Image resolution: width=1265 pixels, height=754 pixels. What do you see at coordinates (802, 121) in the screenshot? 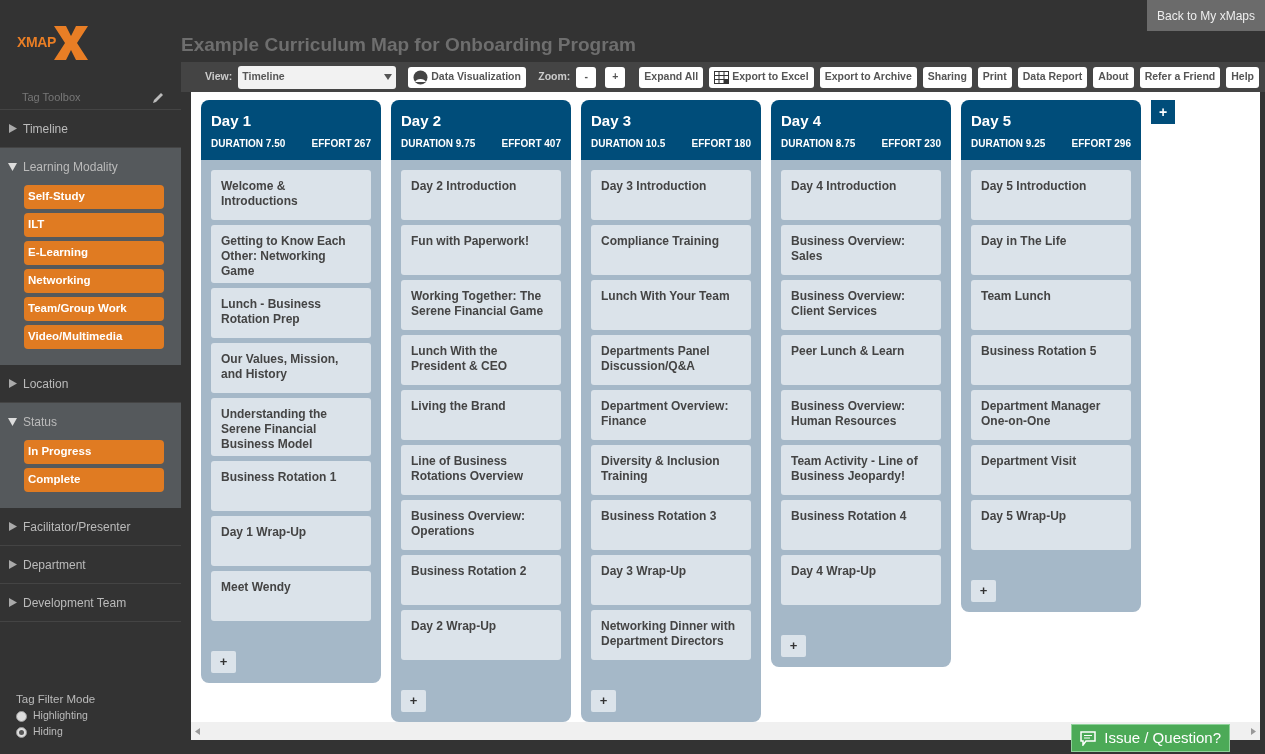
I see `day-title: Day 4` at bounding box center [802, 121].